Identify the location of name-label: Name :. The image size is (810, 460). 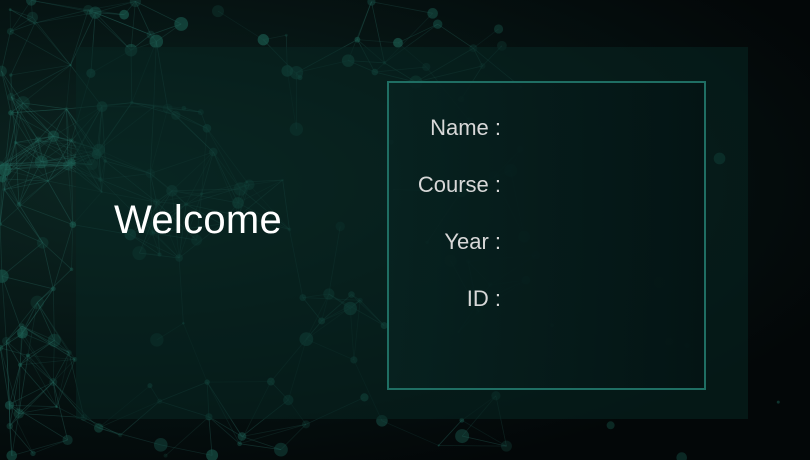
(465, 127).